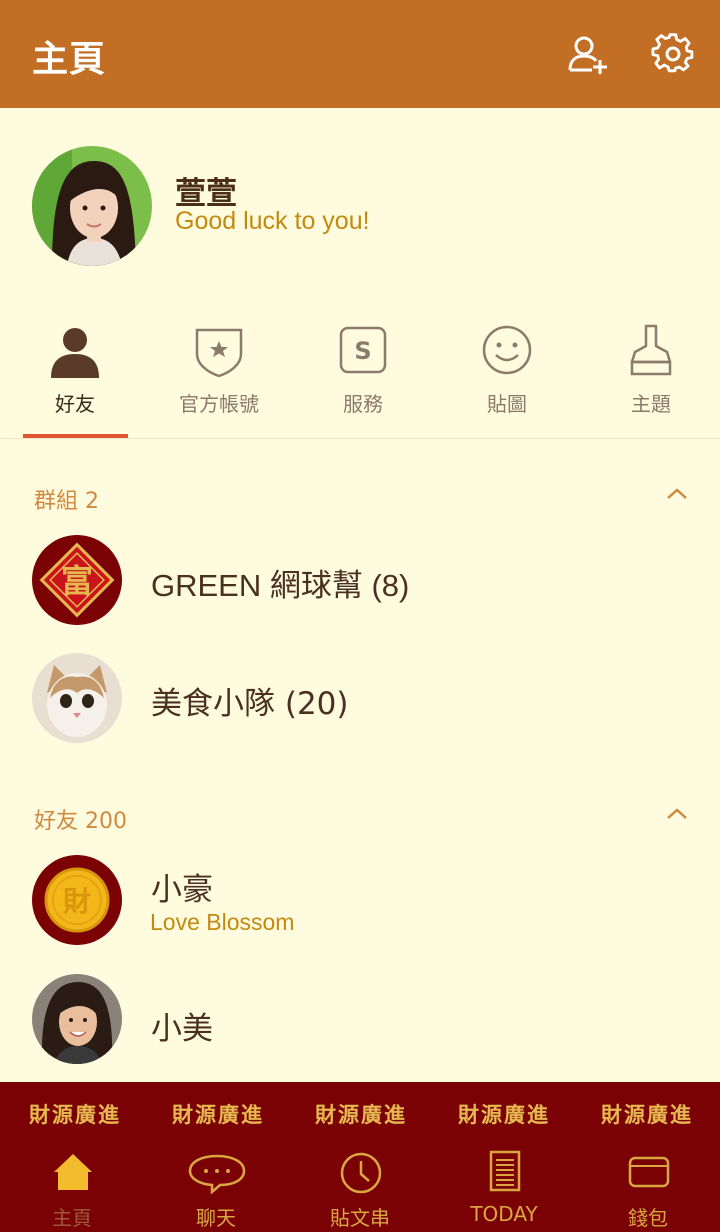  I want to click on profile-status-message: Good luck to you!, so click(272, 221).